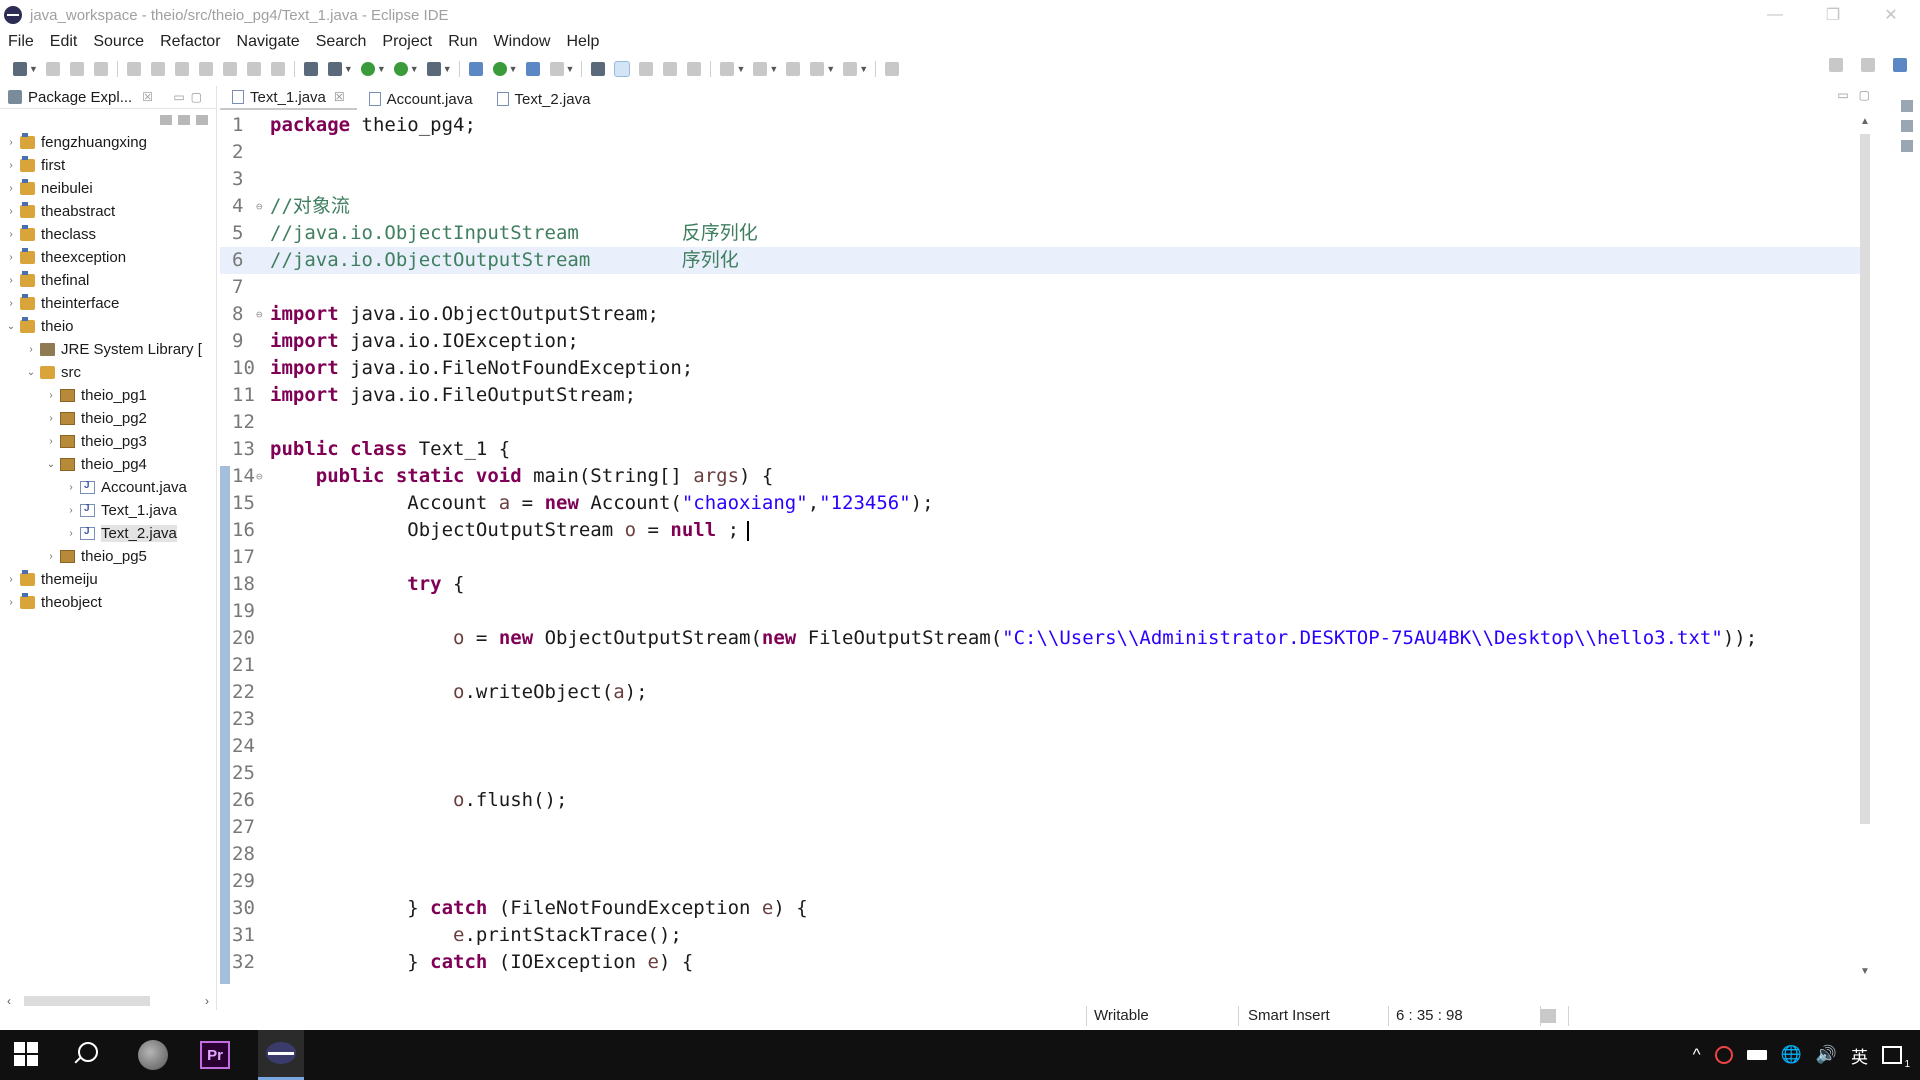 The height and width of the screenshot is (1080, 1920). Describe the element at coordinates (108, 211) in the screenshot. I see `tree-item: › theabstract` at that location.